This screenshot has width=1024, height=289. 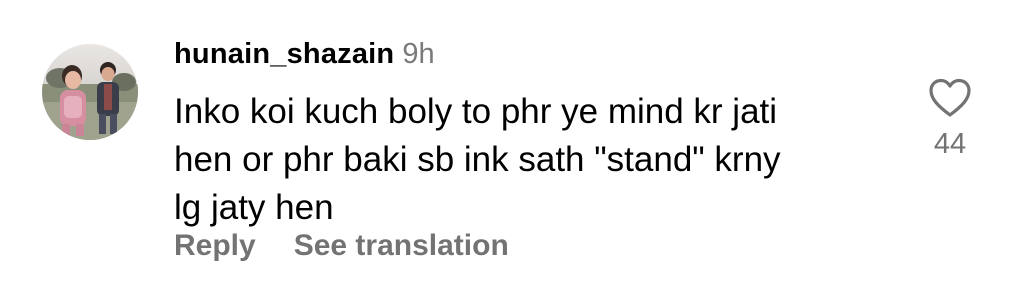 I want to click on like-control: 44, so click(x=950, y=119).